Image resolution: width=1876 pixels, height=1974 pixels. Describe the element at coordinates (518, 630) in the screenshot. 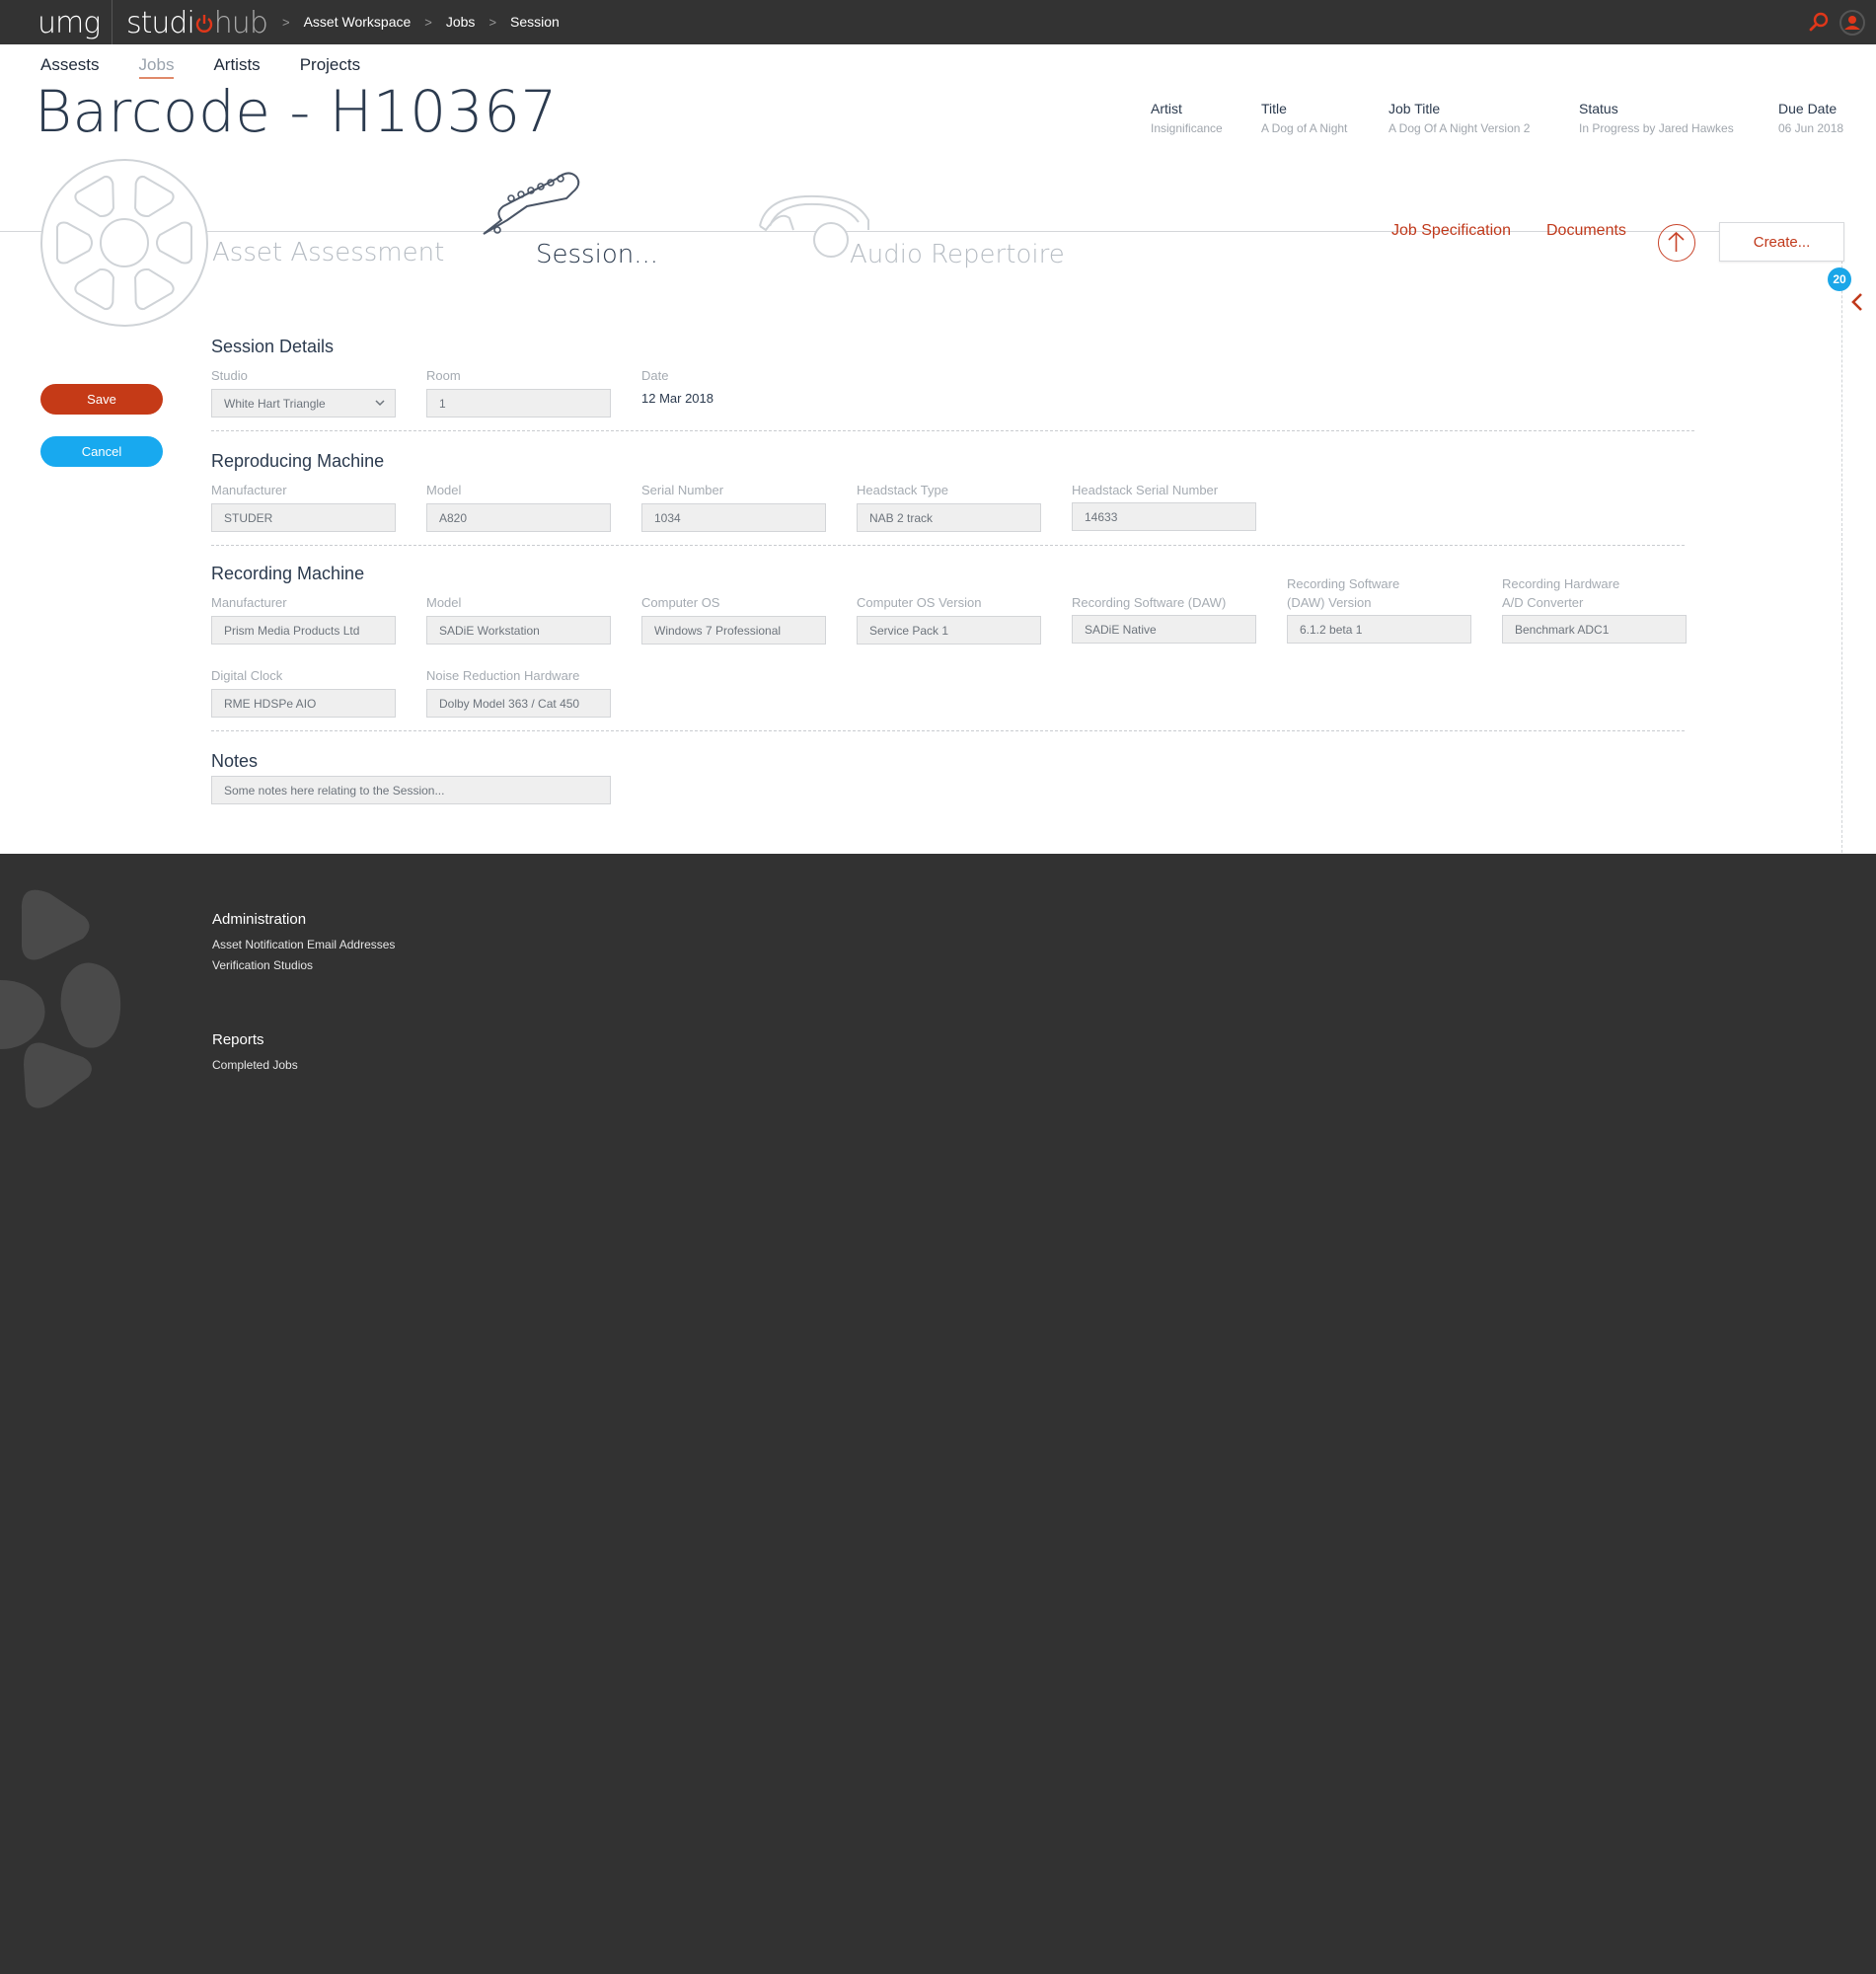

I see `rec-model-field: SADiE Workstation` at that location.